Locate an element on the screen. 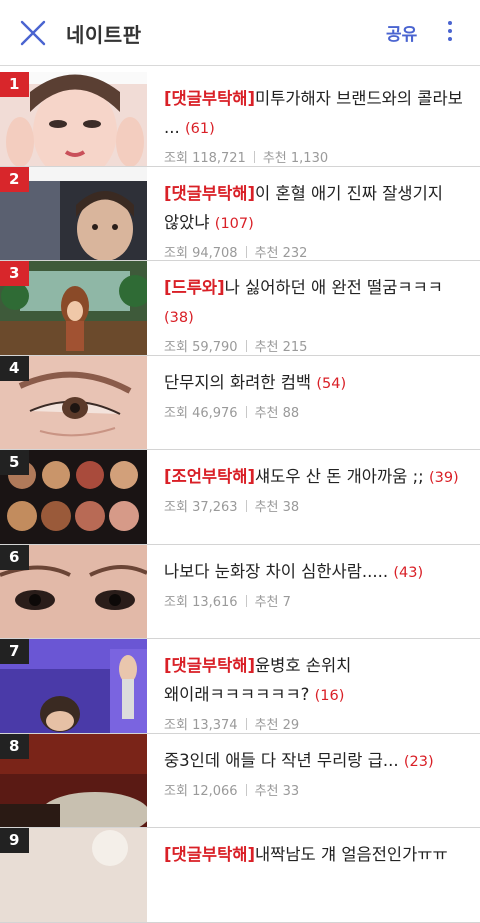 This screenshot has width=480, height=923. item-meta: 조회 59,790 추천 215 is located at coordinates (317, 345).